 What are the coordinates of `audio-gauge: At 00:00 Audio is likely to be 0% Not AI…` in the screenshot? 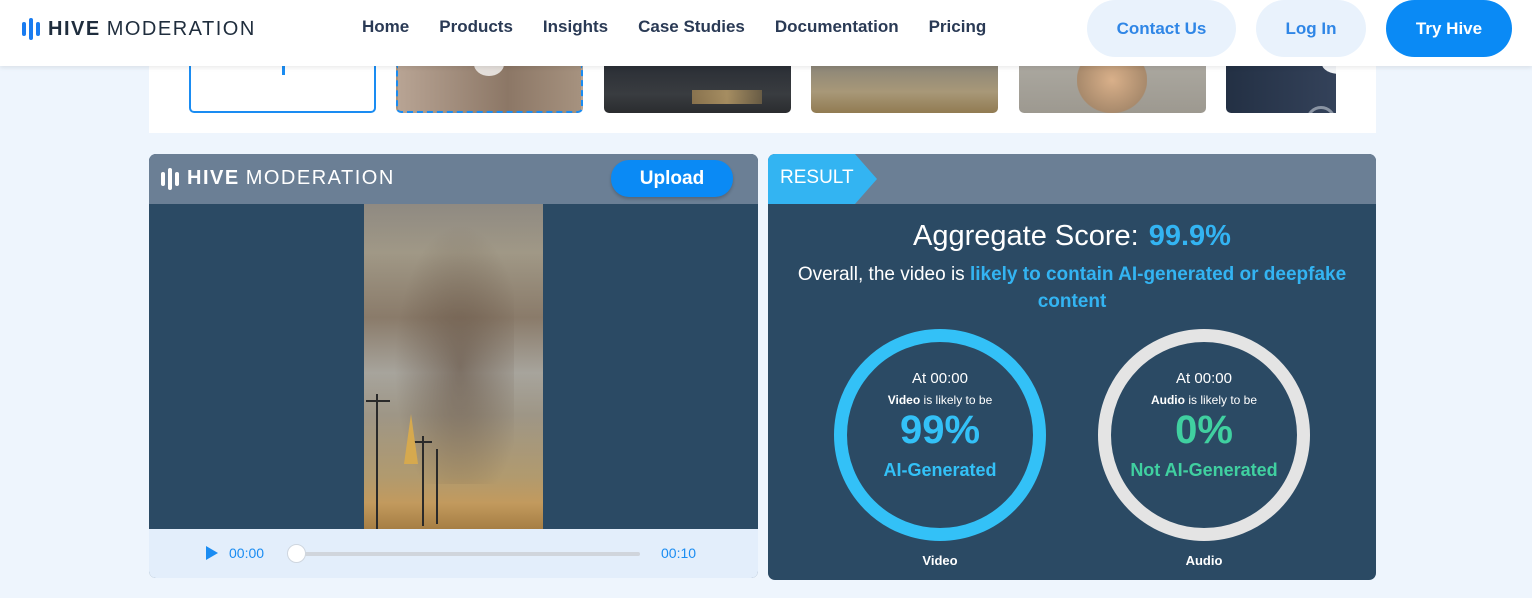 It's located at (1204, 435).